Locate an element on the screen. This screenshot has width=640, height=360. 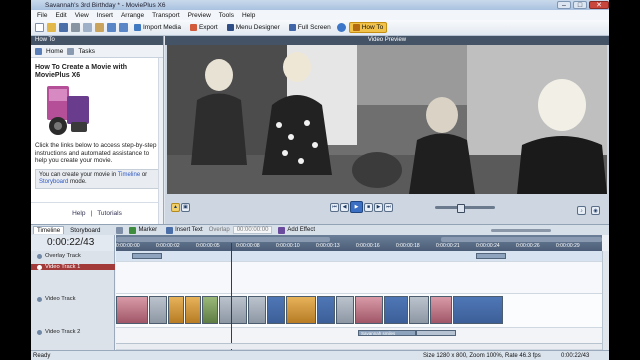
tab-timeline: Timeline is located at coordinates (49, 230).